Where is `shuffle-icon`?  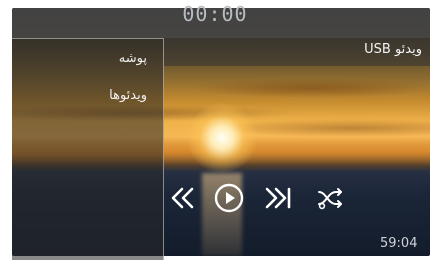
shuffle-icon is located at coordinates (331, 198).